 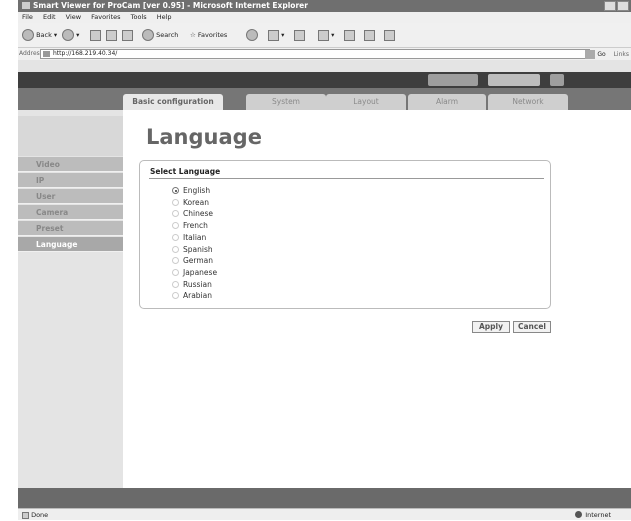 What do you see at coordinates (198, 296) in the screenshot?
I see `language-label: Arabian` at bounding box center [198, 296].